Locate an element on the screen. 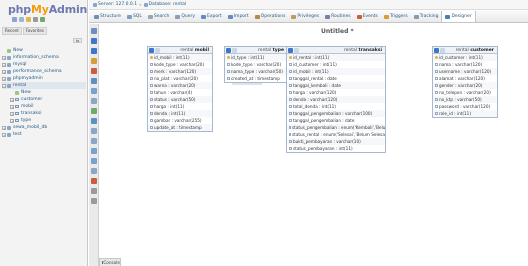  pin-text-icon is located at coordinates (94, 201).